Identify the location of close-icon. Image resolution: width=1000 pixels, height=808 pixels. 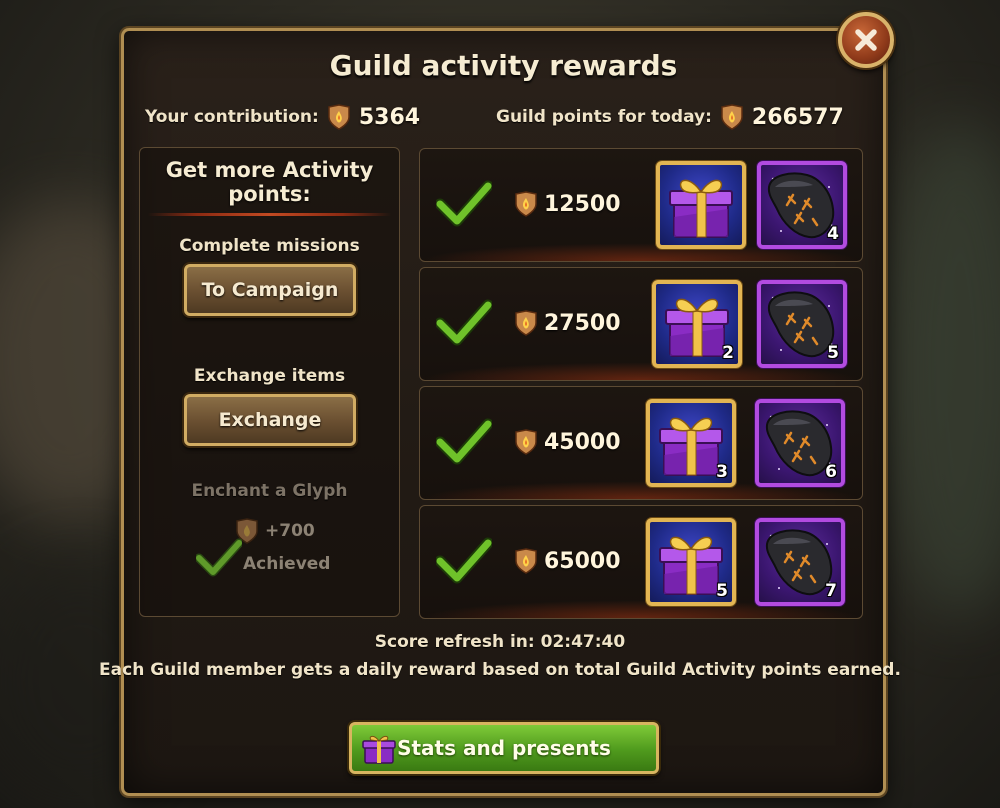
(866, 40).